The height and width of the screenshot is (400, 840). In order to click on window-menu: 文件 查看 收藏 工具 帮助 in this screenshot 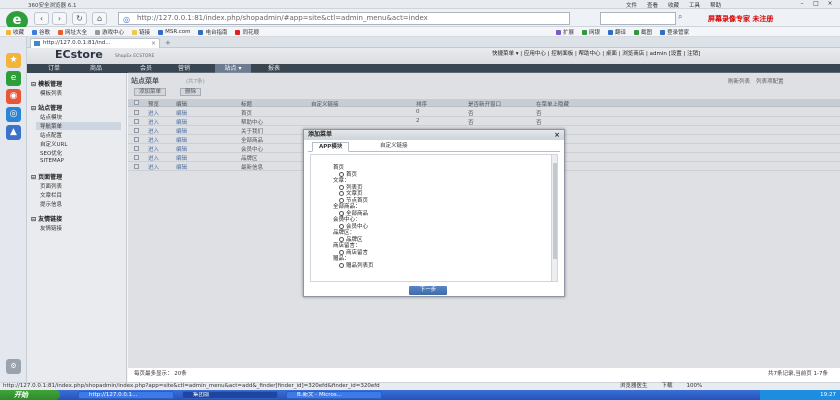, I will do `click(673, 5)`.